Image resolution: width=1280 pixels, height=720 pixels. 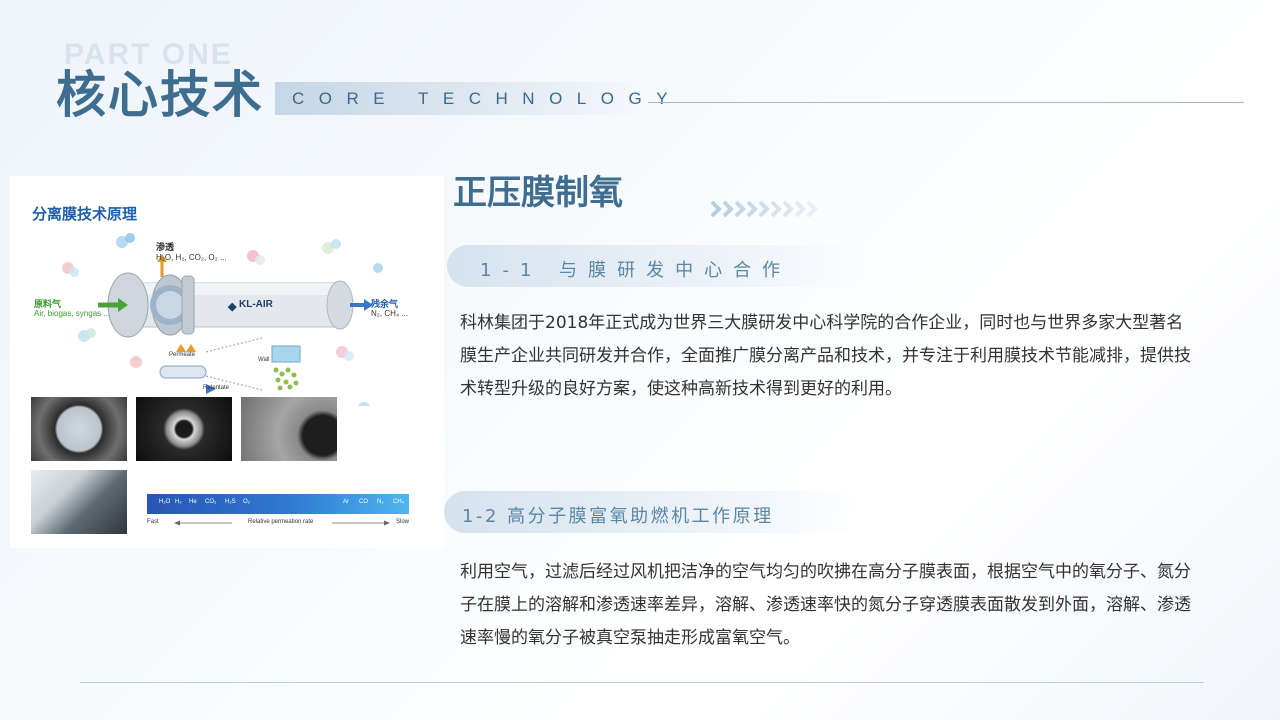 I want to click on permeation-gas-label: He, so click(x=193, y=502).